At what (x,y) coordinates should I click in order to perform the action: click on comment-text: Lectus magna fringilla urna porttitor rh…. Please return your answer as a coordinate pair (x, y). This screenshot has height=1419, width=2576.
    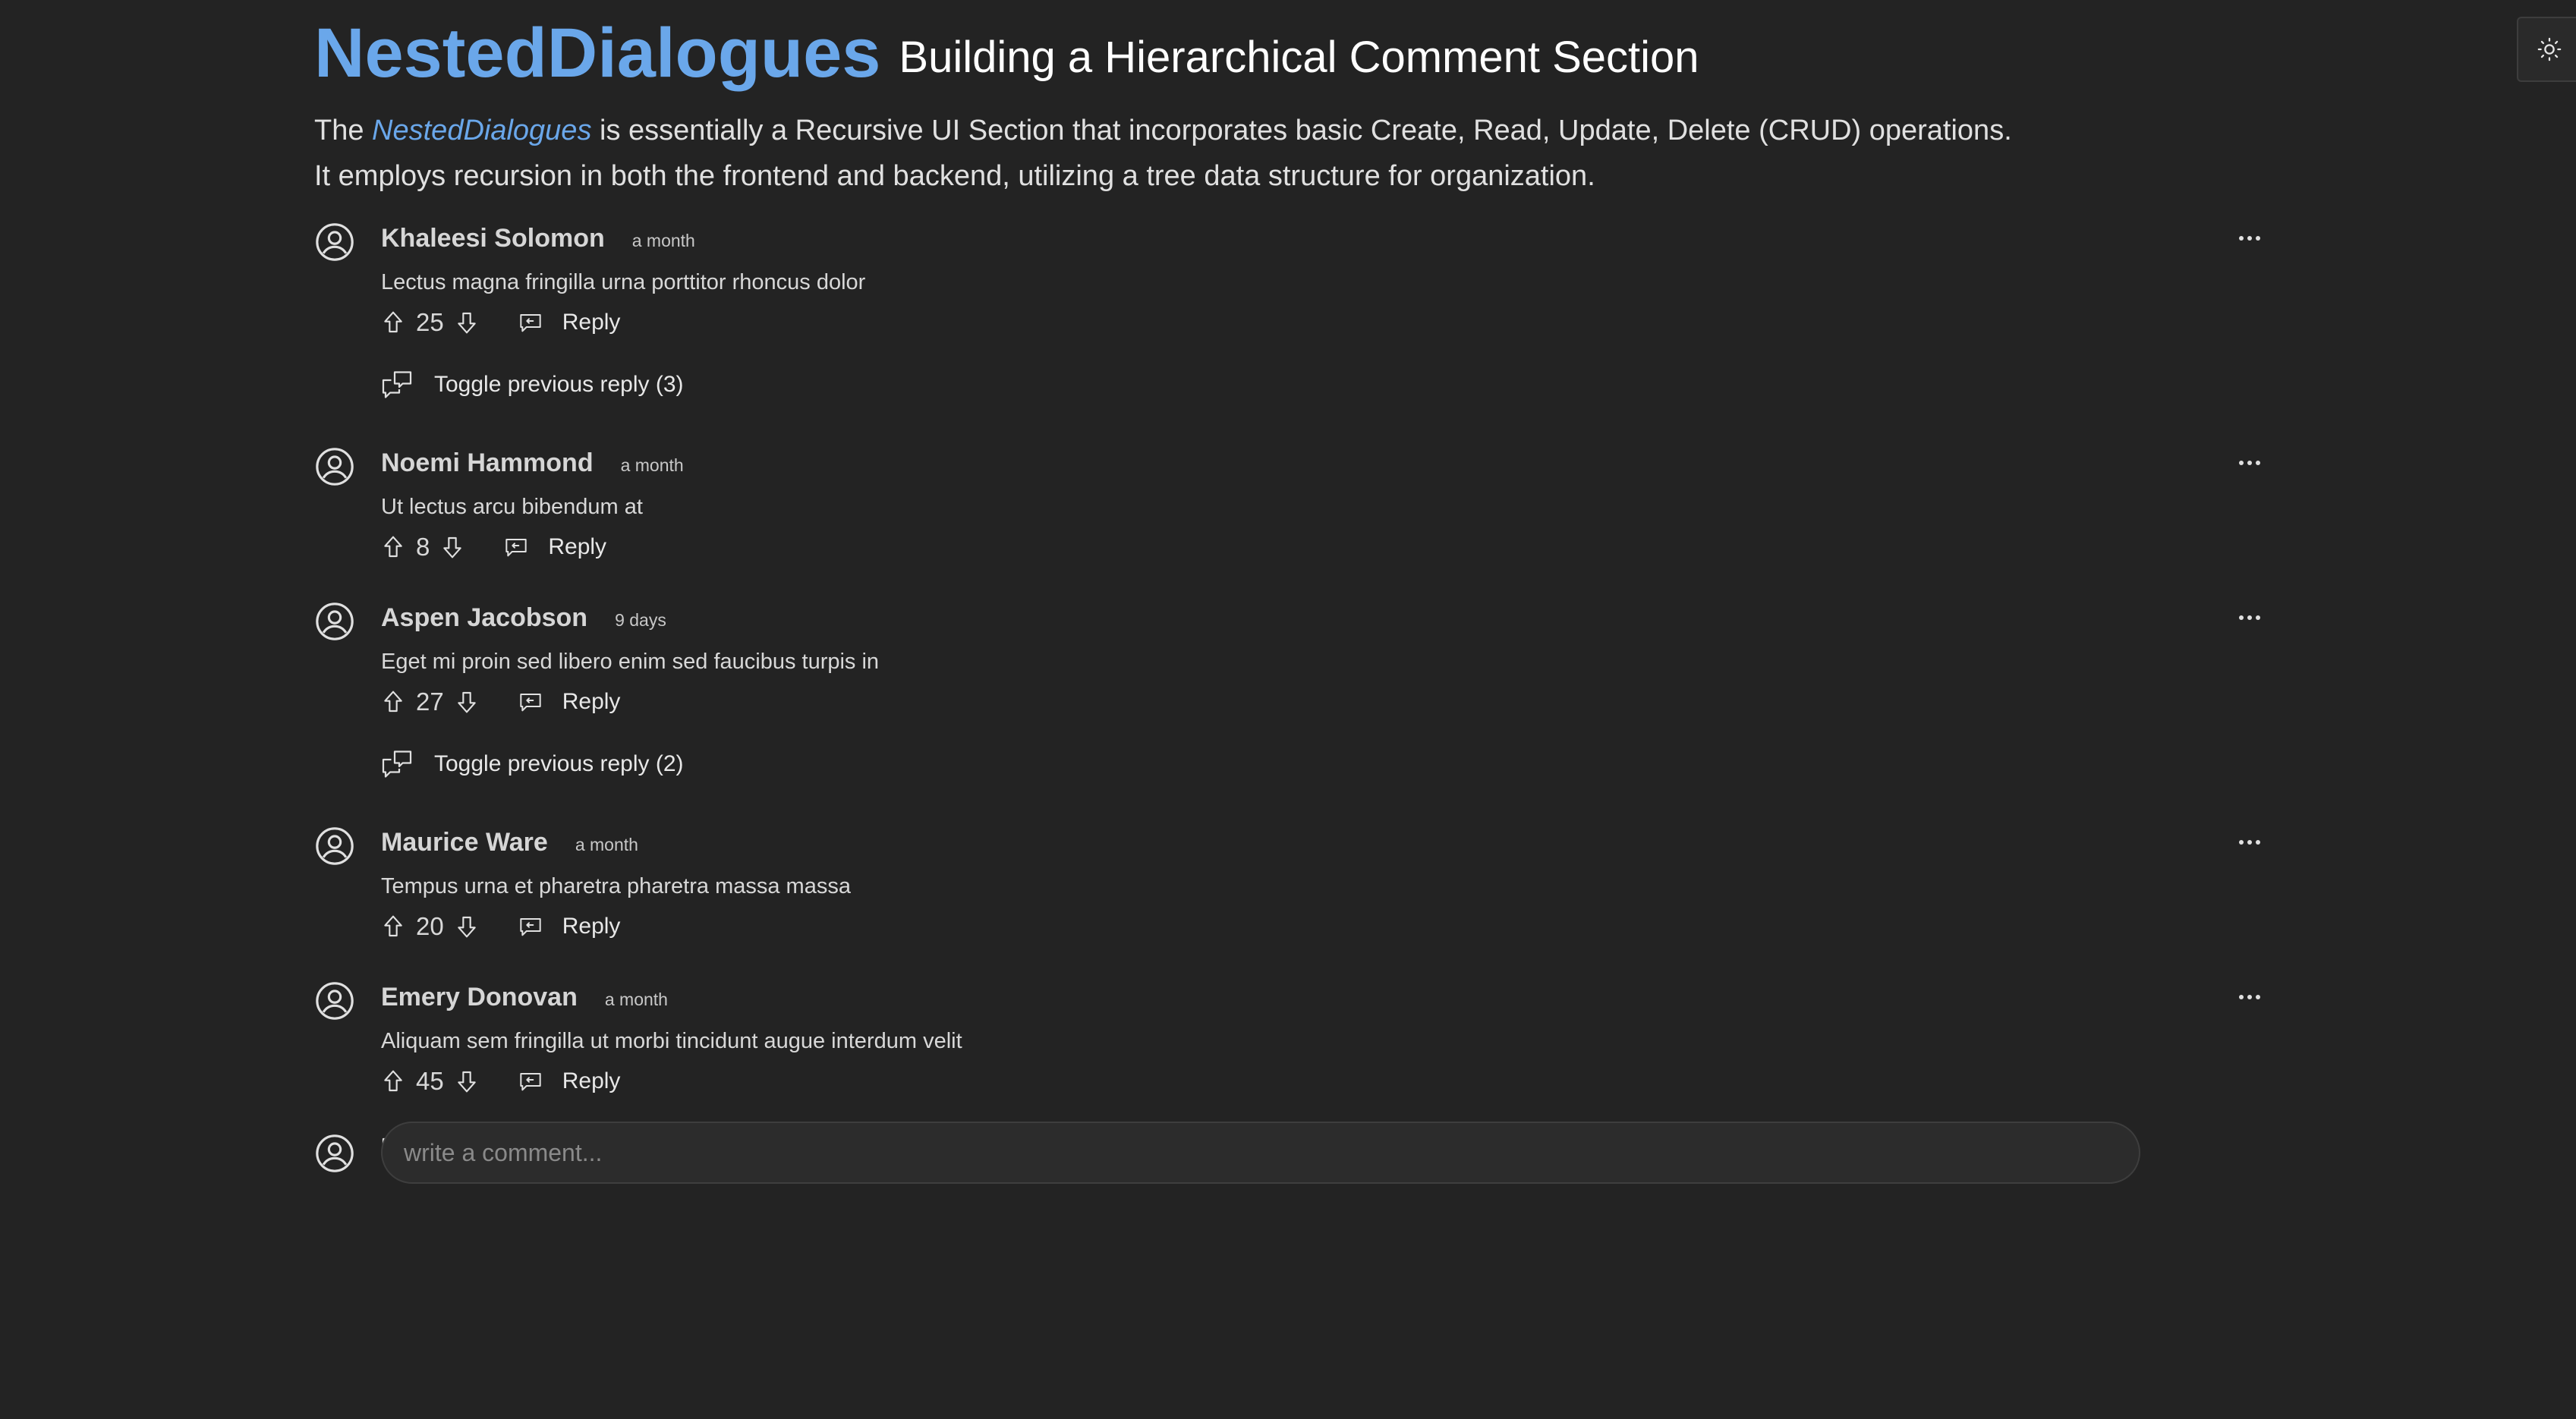
    Looking at the image, I should click on (623, 282).